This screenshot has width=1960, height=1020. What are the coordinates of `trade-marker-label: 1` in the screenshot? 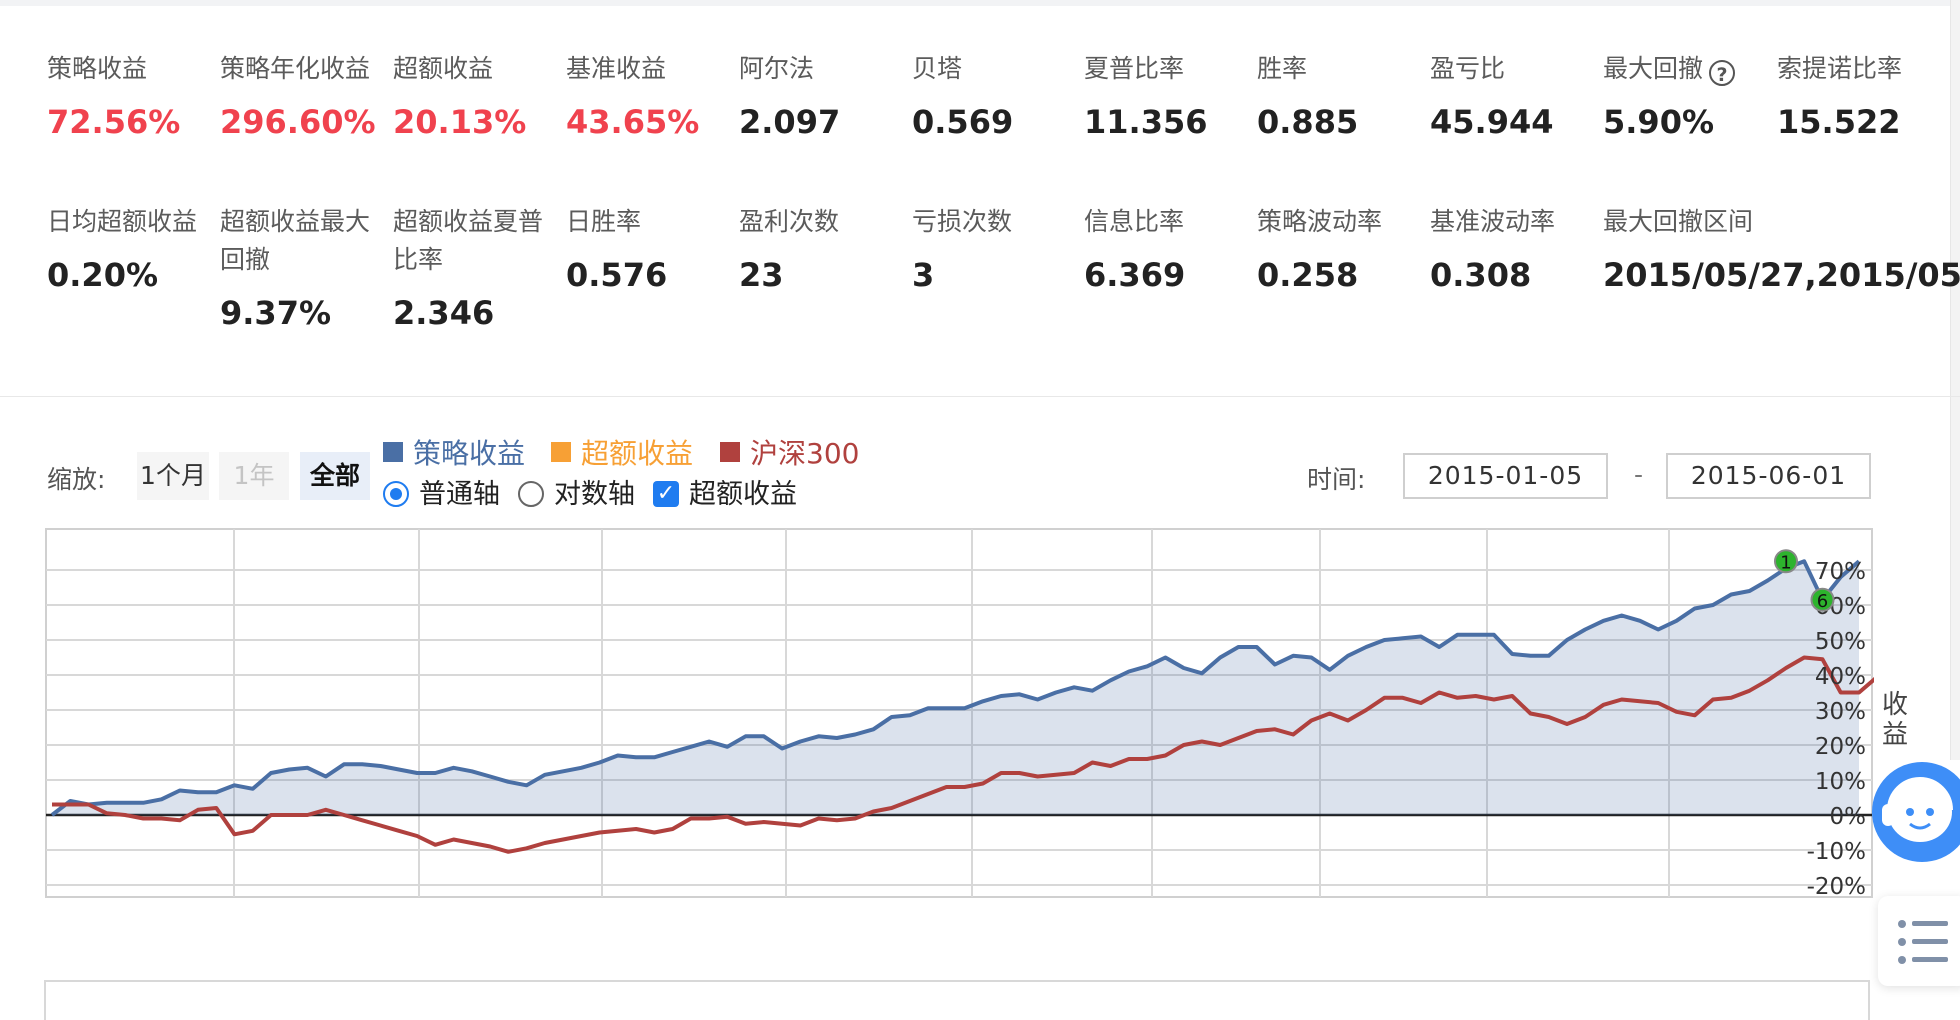 It's located at (1785, 562).